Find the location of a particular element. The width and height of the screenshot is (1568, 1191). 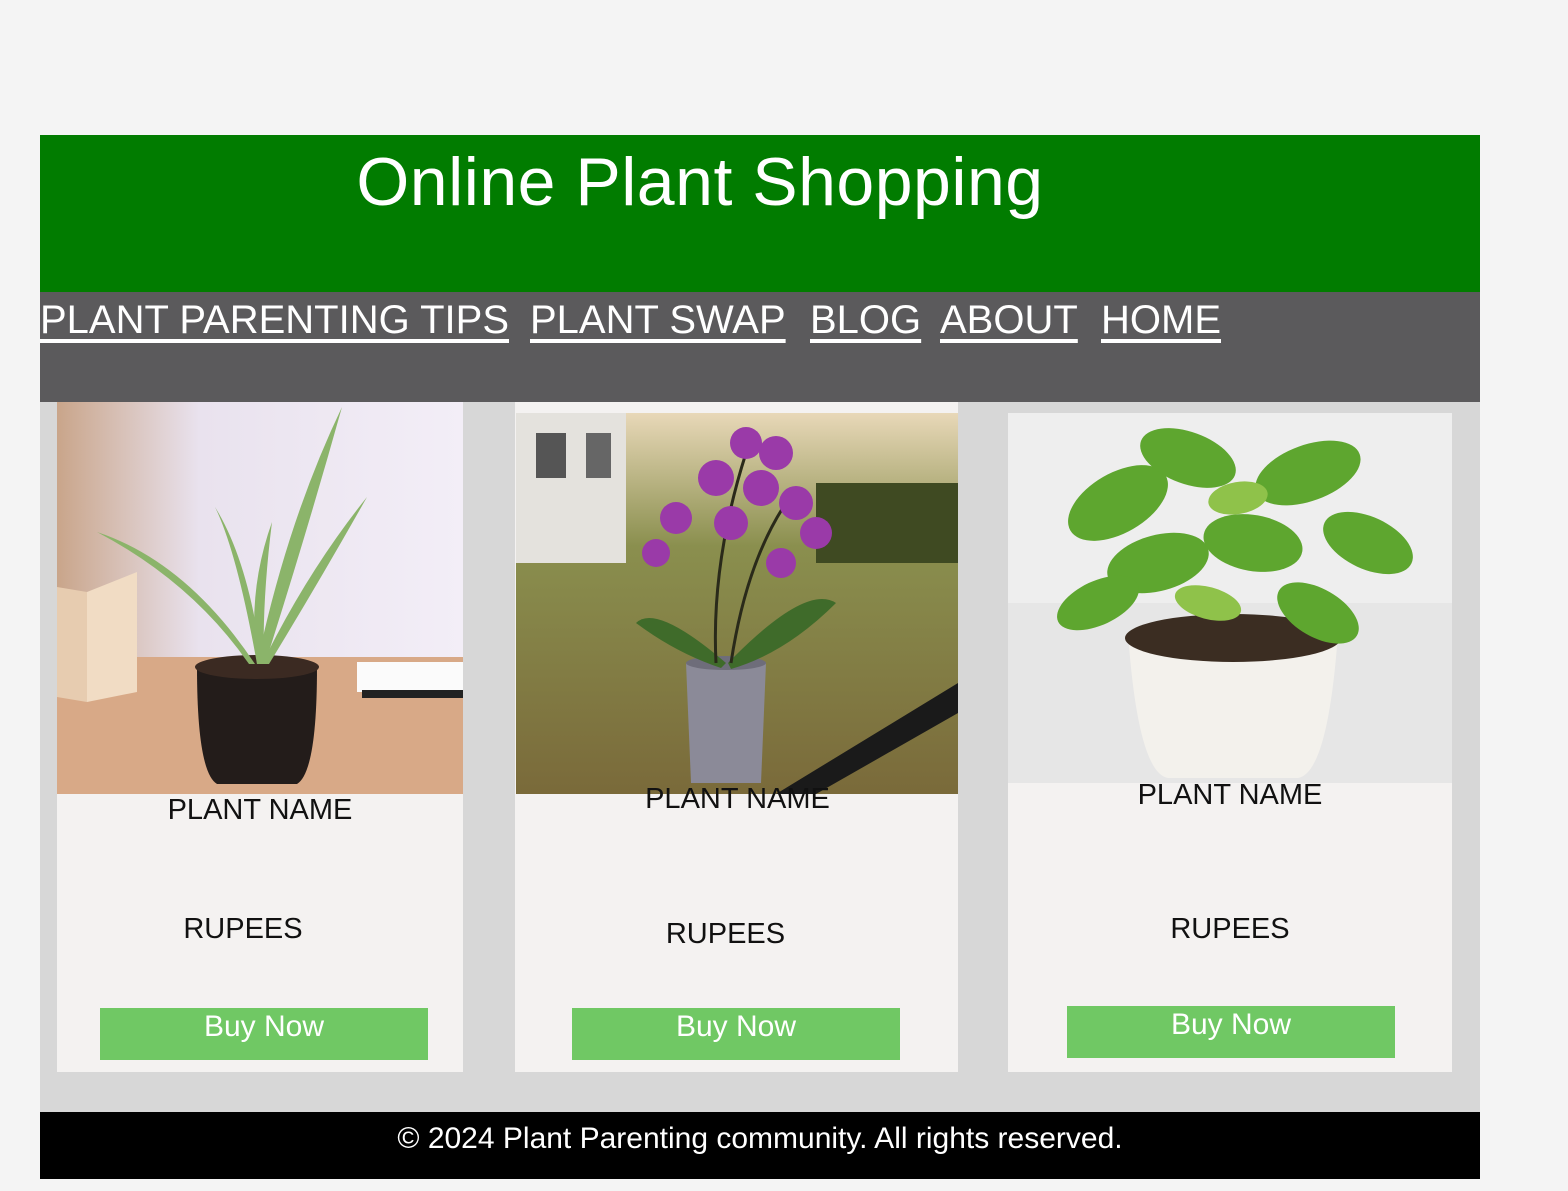

money-plant-image is located at coordinates (1230, 598).